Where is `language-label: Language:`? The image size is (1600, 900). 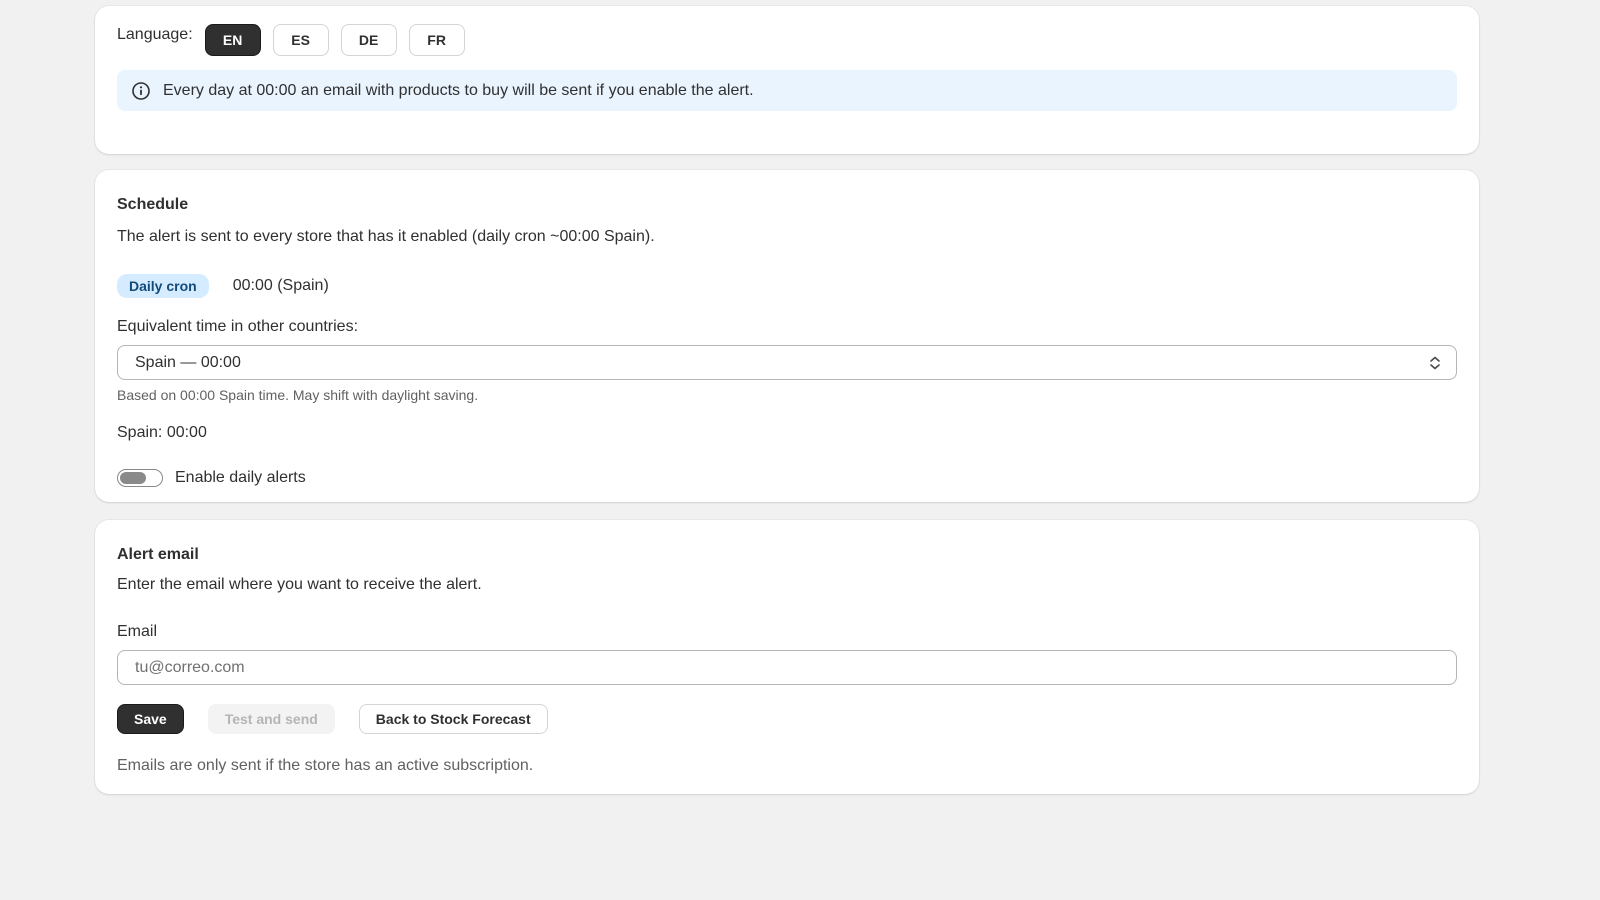
language-label: Language: is located at coordinates (155, 34).